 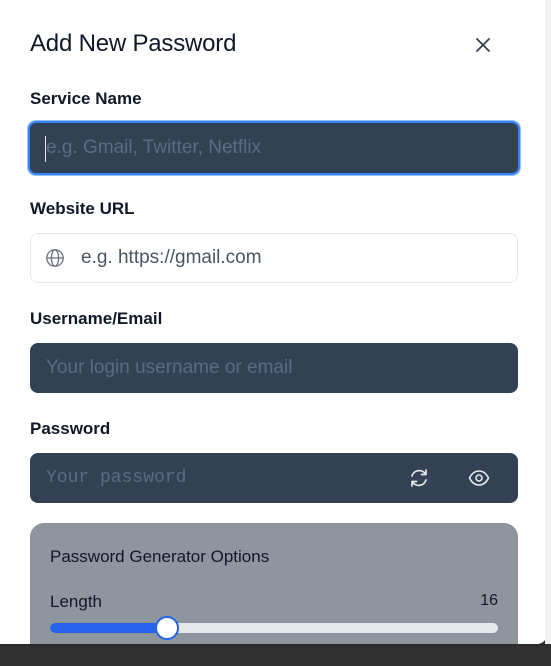 I want to click on modal-title: Add New Password, so click(x=133, y=43).